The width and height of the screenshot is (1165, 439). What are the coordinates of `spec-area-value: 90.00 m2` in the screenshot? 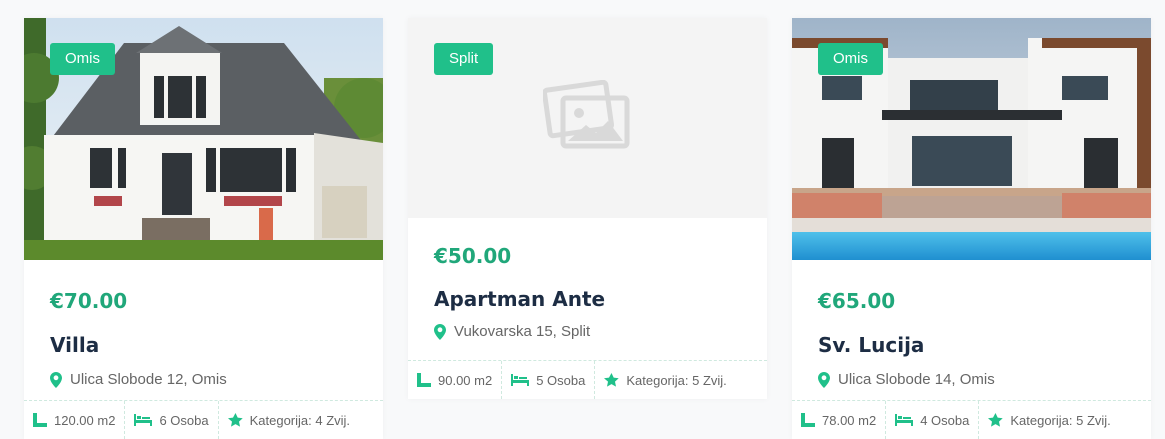 It's located at (465, 380).